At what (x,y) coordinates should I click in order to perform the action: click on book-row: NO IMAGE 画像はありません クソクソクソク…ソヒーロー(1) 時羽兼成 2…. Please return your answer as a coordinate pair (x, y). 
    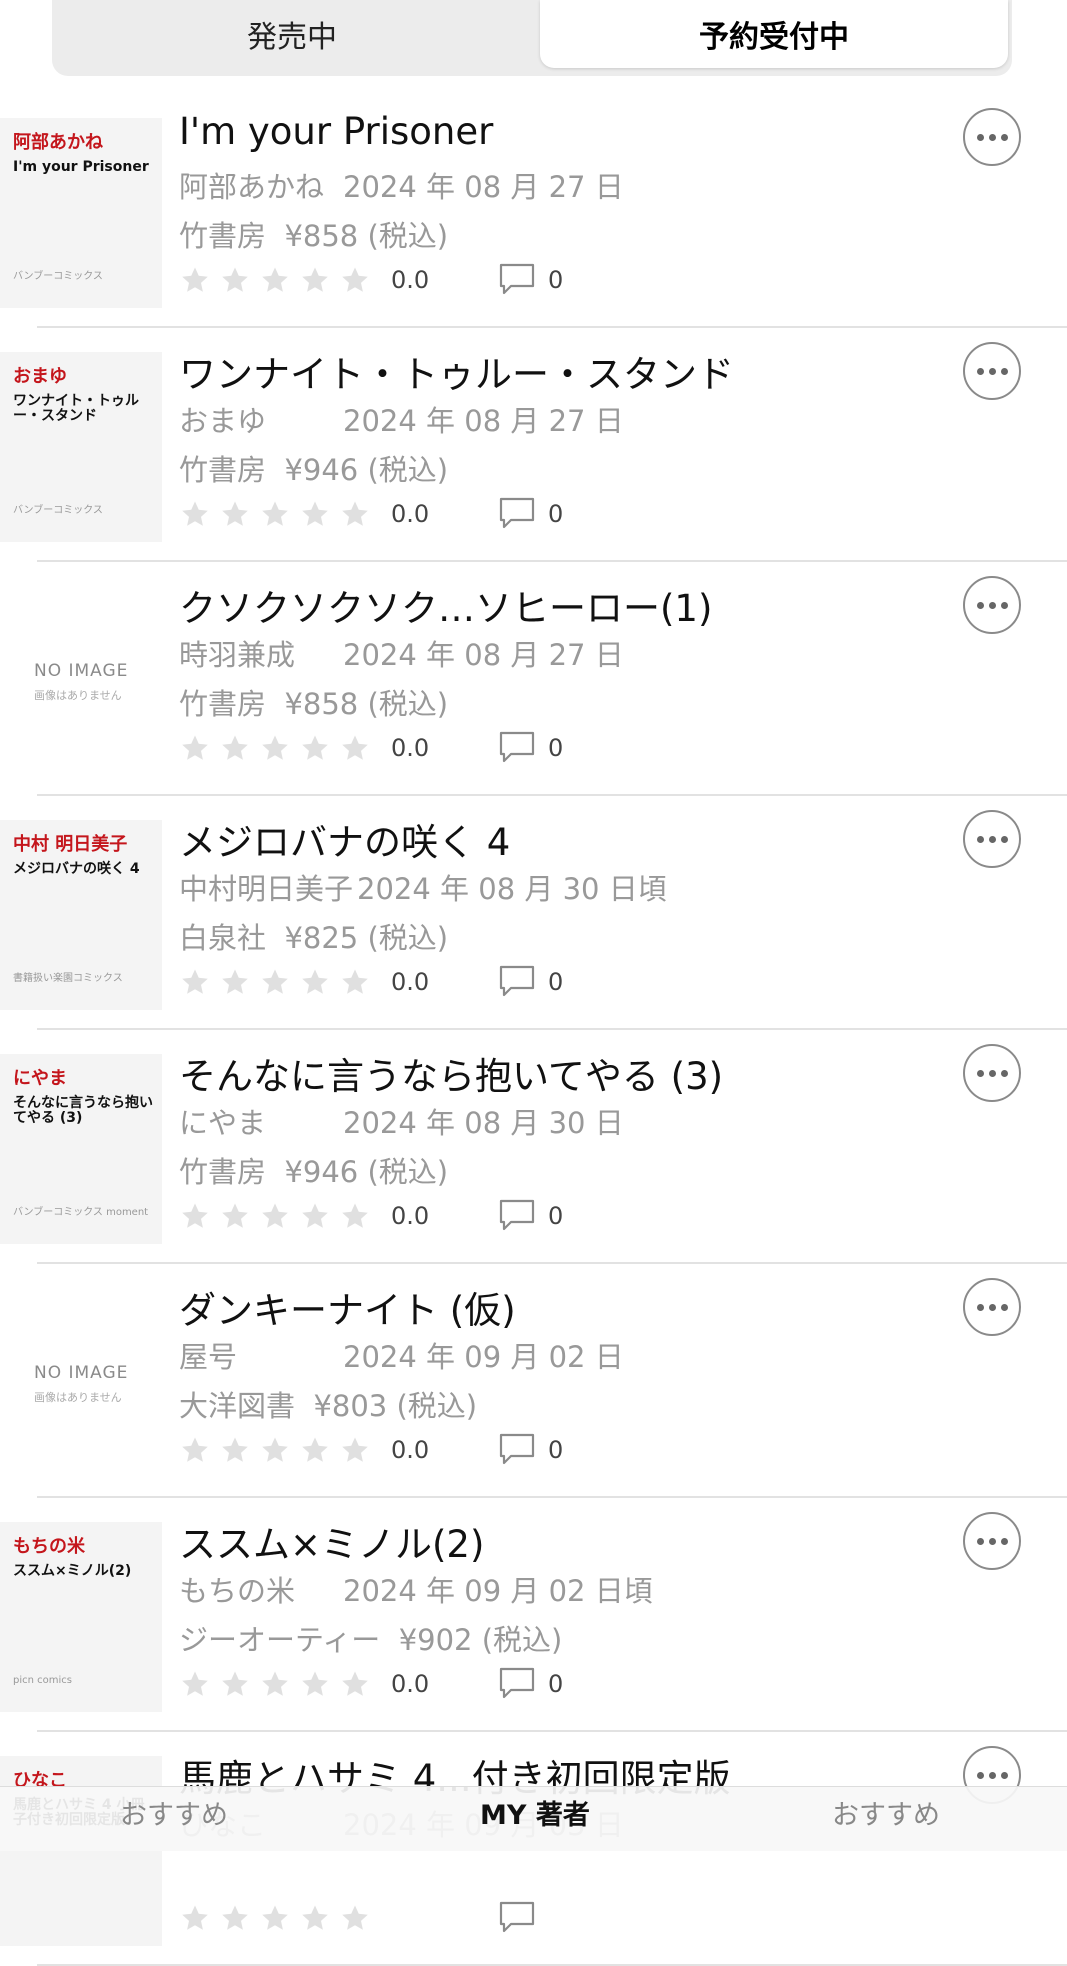
    Looking at the image, I should click on (533, 679).